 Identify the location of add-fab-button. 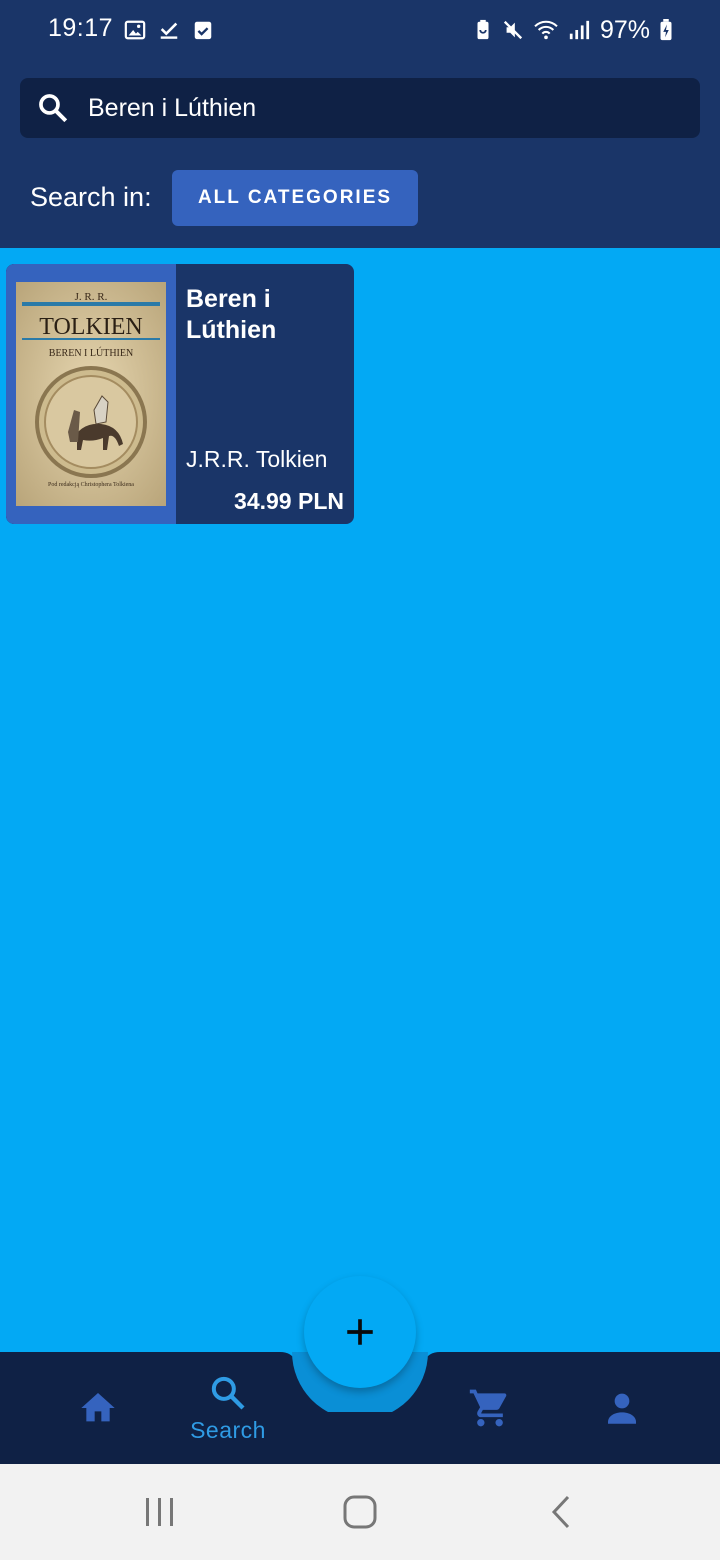
(360, 1332).